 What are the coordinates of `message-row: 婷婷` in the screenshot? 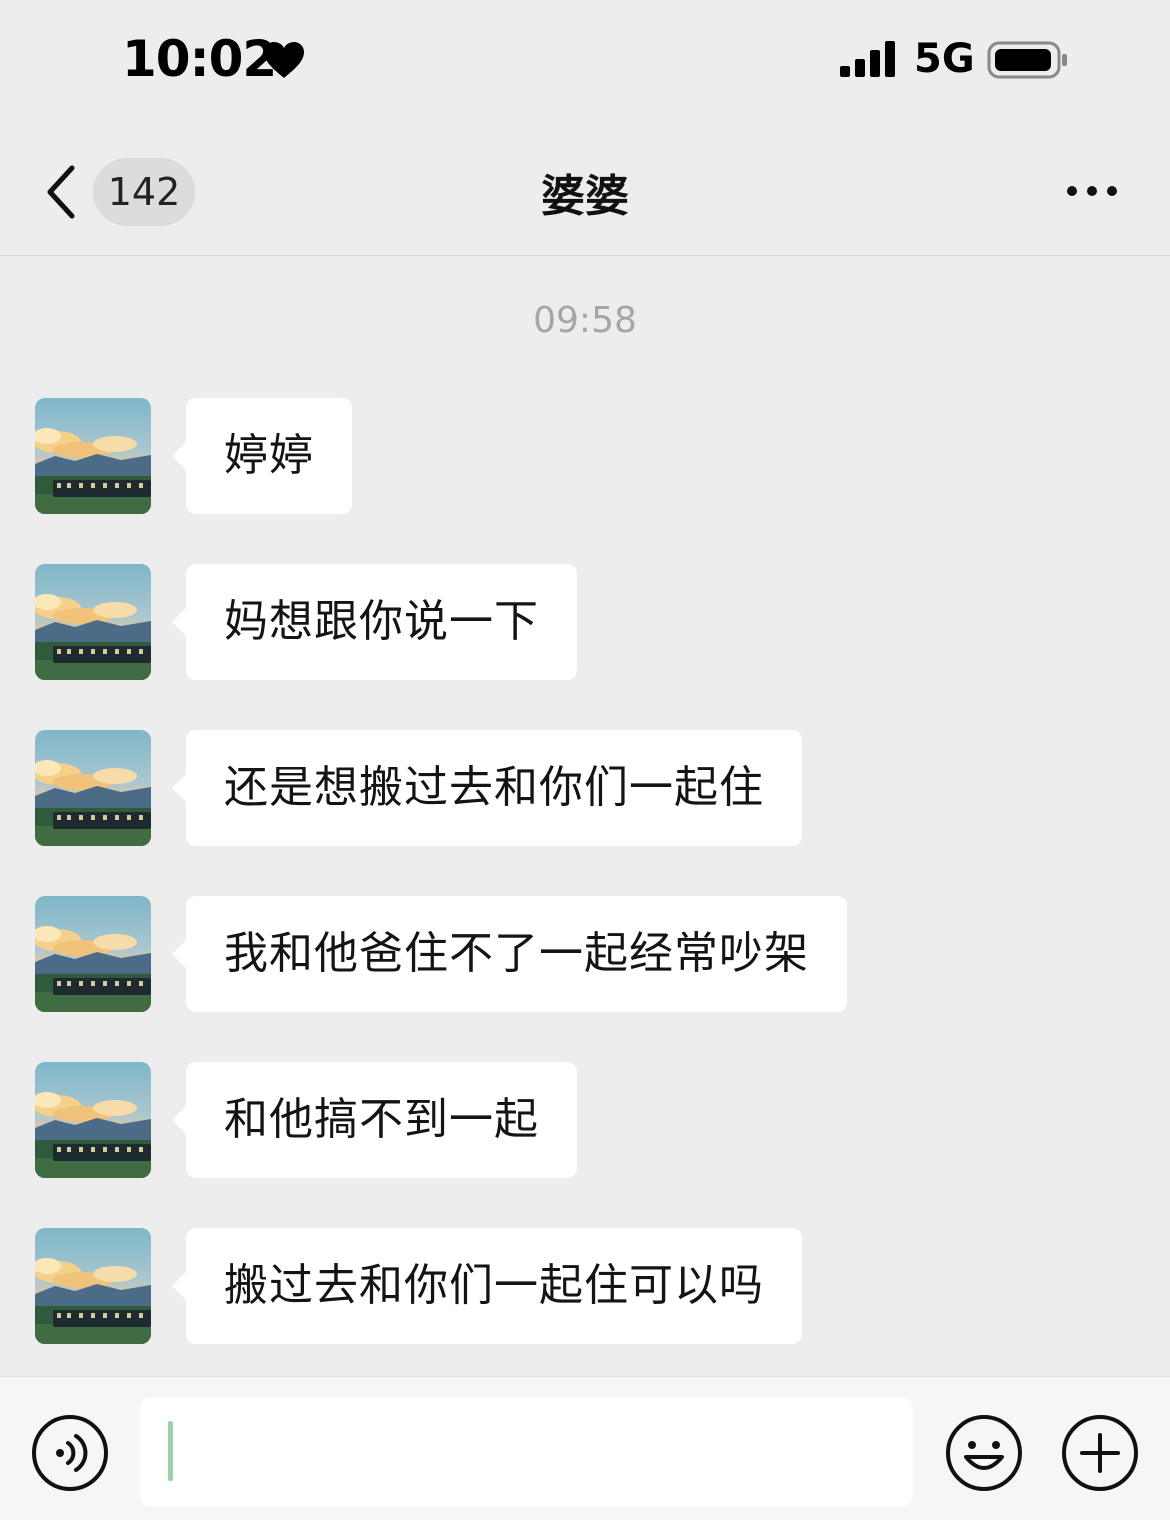 It's located at (585, 457).